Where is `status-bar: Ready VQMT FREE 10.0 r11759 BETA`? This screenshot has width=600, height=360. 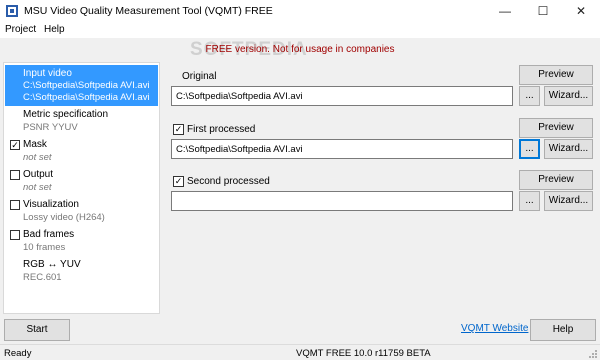 status-bar: Ready VQMT FREE 10.0 r11759 BETA is located at coordinates (300, 352).